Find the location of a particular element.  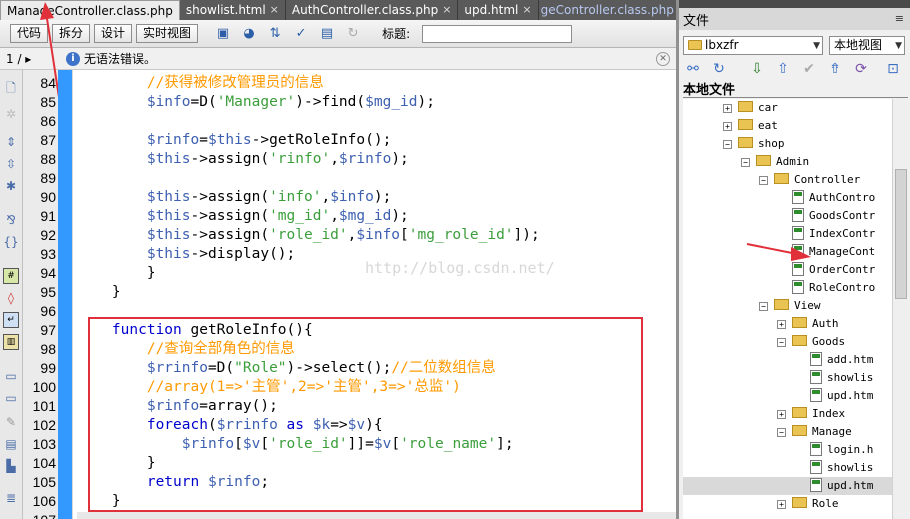

scroll-thumb is located at coordinates (901, 234).